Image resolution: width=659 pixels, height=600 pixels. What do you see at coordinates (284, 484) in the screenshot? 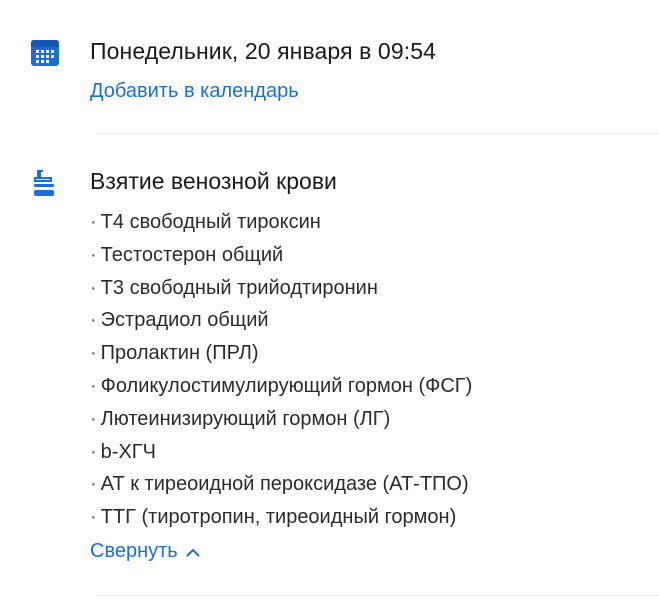
I see `test-name: АТ к тиреоидной пероксидазе (АТ-ТПО)` at bounding box center [284, 484].